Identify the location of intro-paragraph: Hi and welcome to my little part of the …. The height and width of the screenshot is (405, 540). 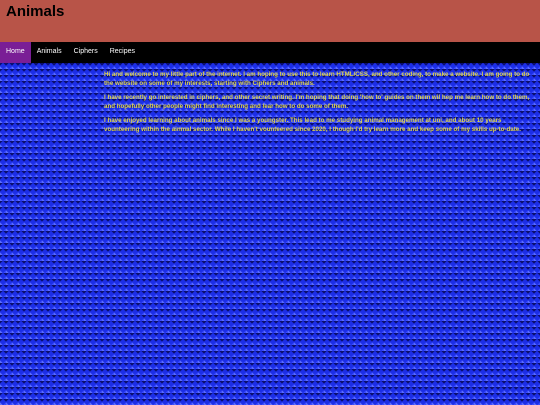
(317, 79).